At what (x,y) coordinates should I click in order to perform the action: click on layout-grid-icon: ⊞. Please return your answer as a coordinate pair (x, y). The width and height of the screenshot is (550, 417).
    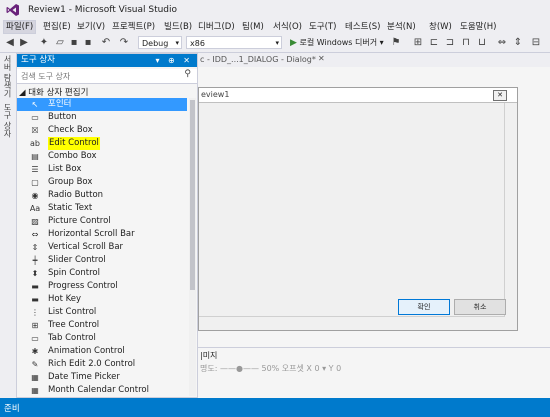
    Looking at the image, I should click on (418, 43).